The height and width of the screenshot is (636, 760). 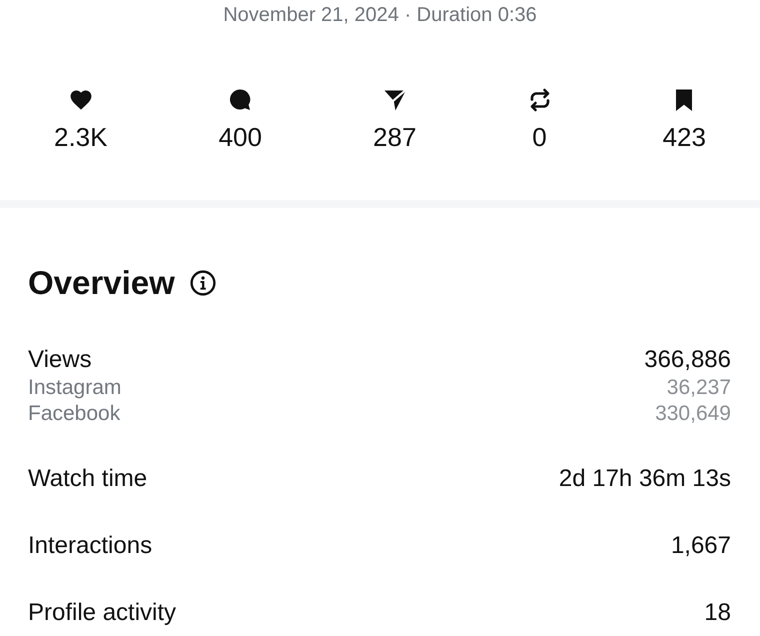 I want to click on source-value: 36,237, so click(x=698, y=388).